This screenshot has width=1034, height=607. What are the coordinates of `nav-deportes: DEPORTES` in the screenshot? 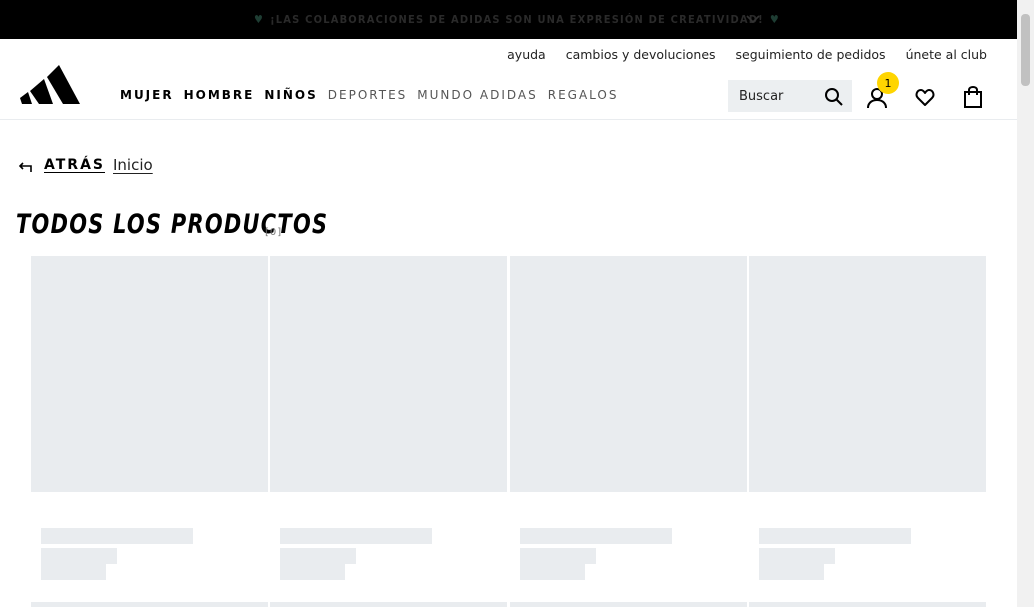 It's located at (368, 95).